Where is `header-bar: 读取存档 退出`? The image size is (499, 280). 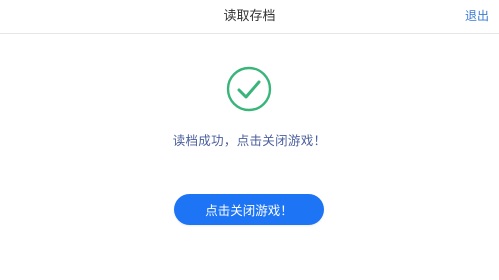 header-bar: 读取存档 退出 is located at coordinates (249, 17).